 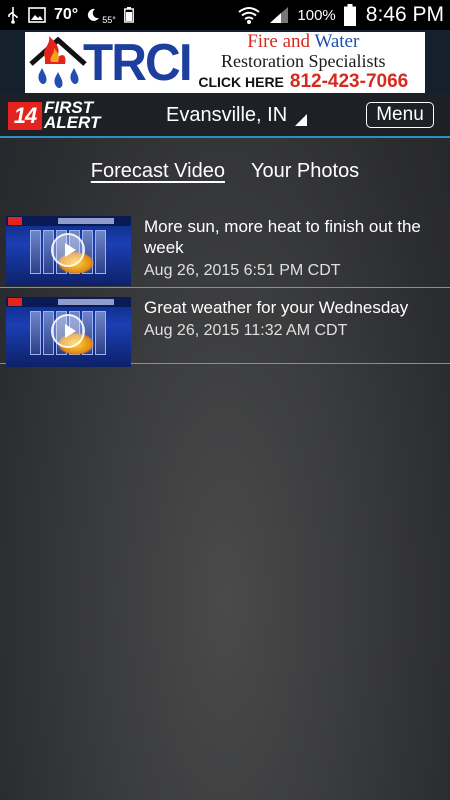 What do you see at coordinates (276, 307) in the screenshot?
I see `video-title: Great weather for your Wednesday` at bounding box center [276, 307].